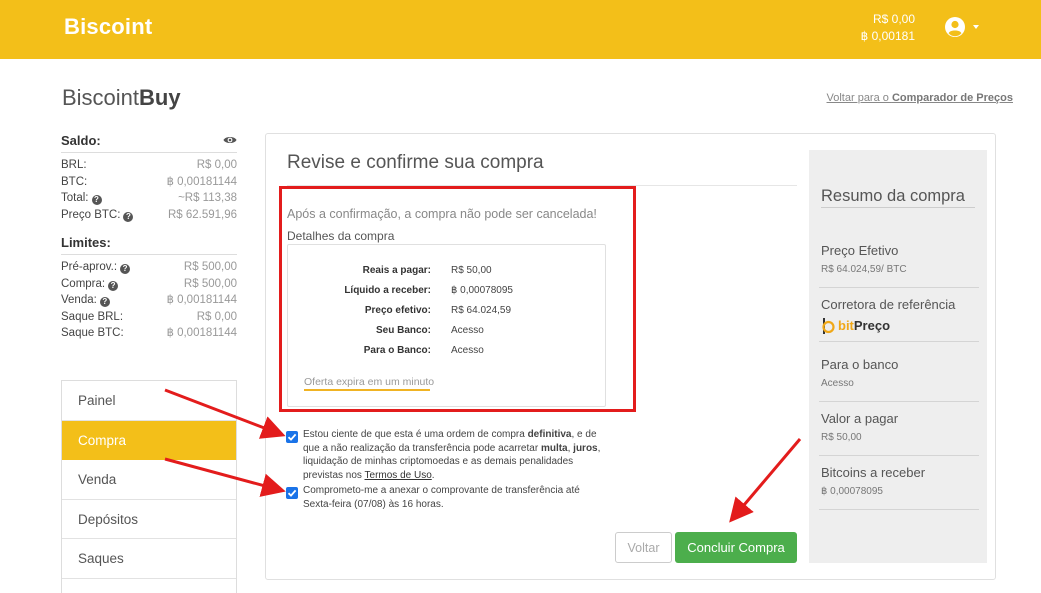 This screenshot has height=593, width=1041. What do you see at coordinates (149, 215) in the screenshot?
I see `saldo-row-preco: Preço BTC:? R$ 62.591,96` at bounding box center [149, 215].